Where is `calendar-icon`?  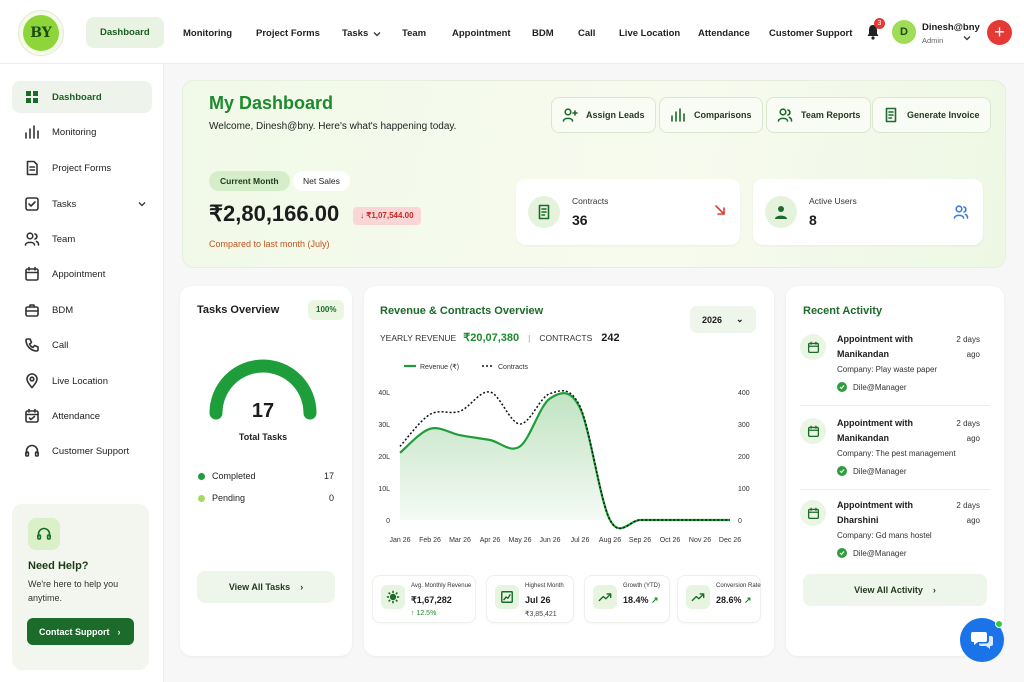
calendar-icon is located at coordinates (32, 273).